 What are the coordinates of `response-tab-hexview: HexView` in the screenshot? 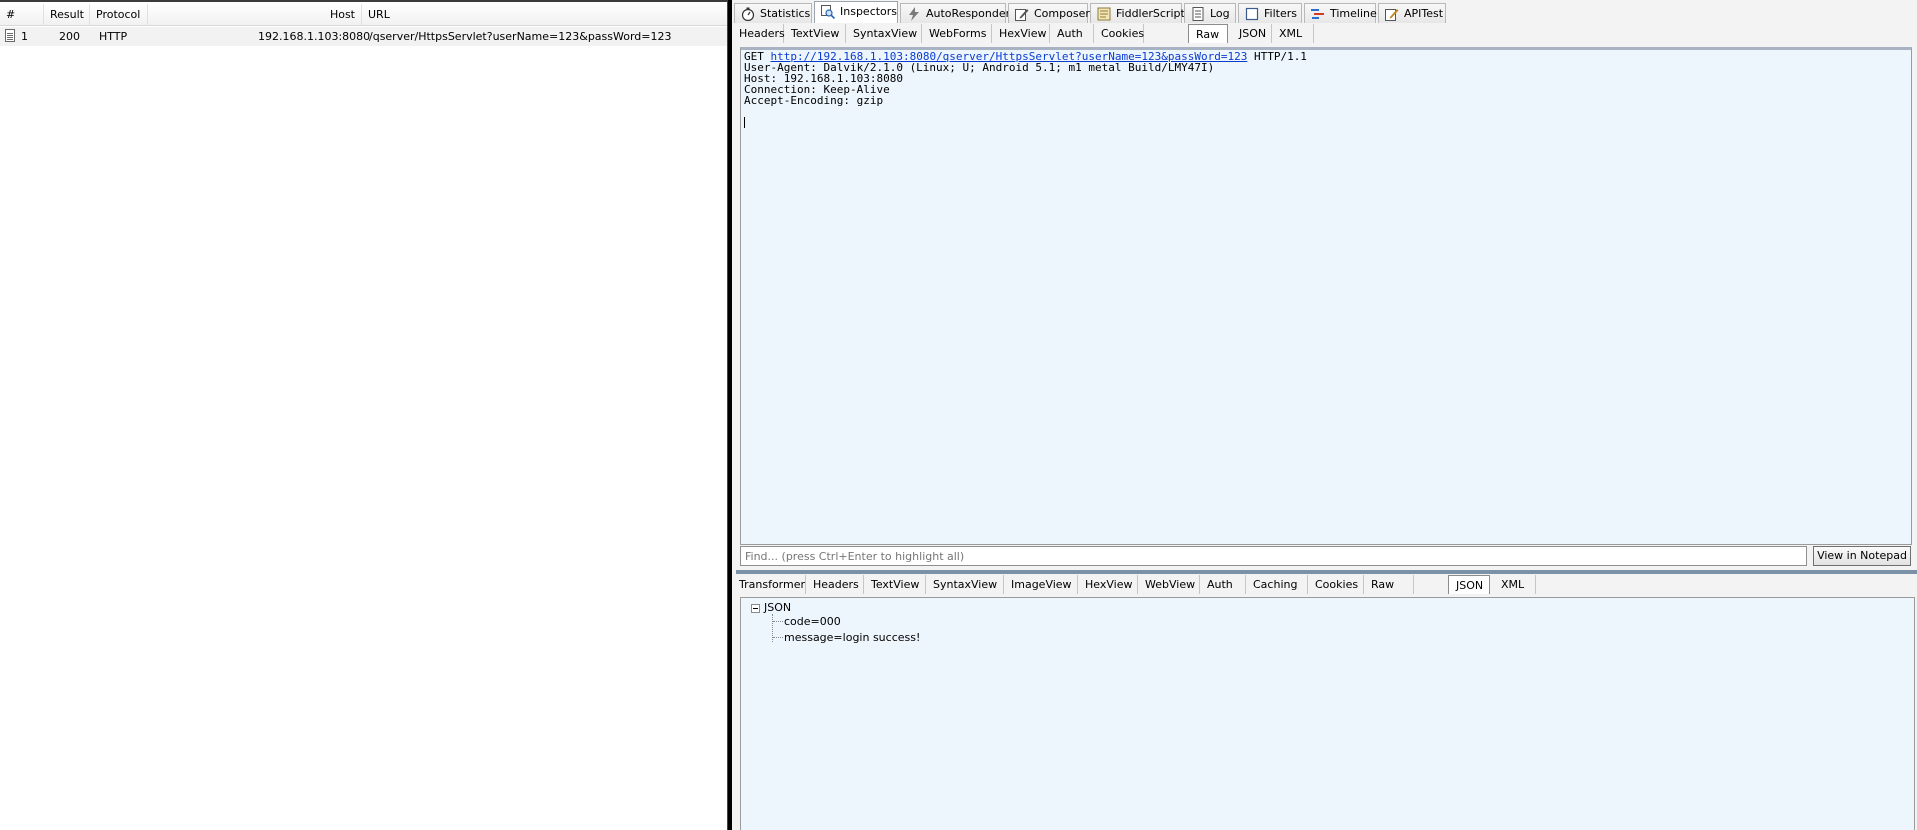 It's located at (1108, 584).